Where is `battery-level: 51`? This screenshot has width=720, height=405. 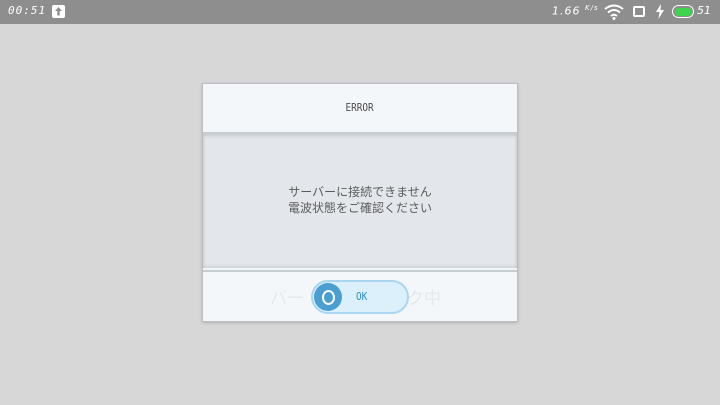
battery-level: 51 is located at coordinates (704, 10).